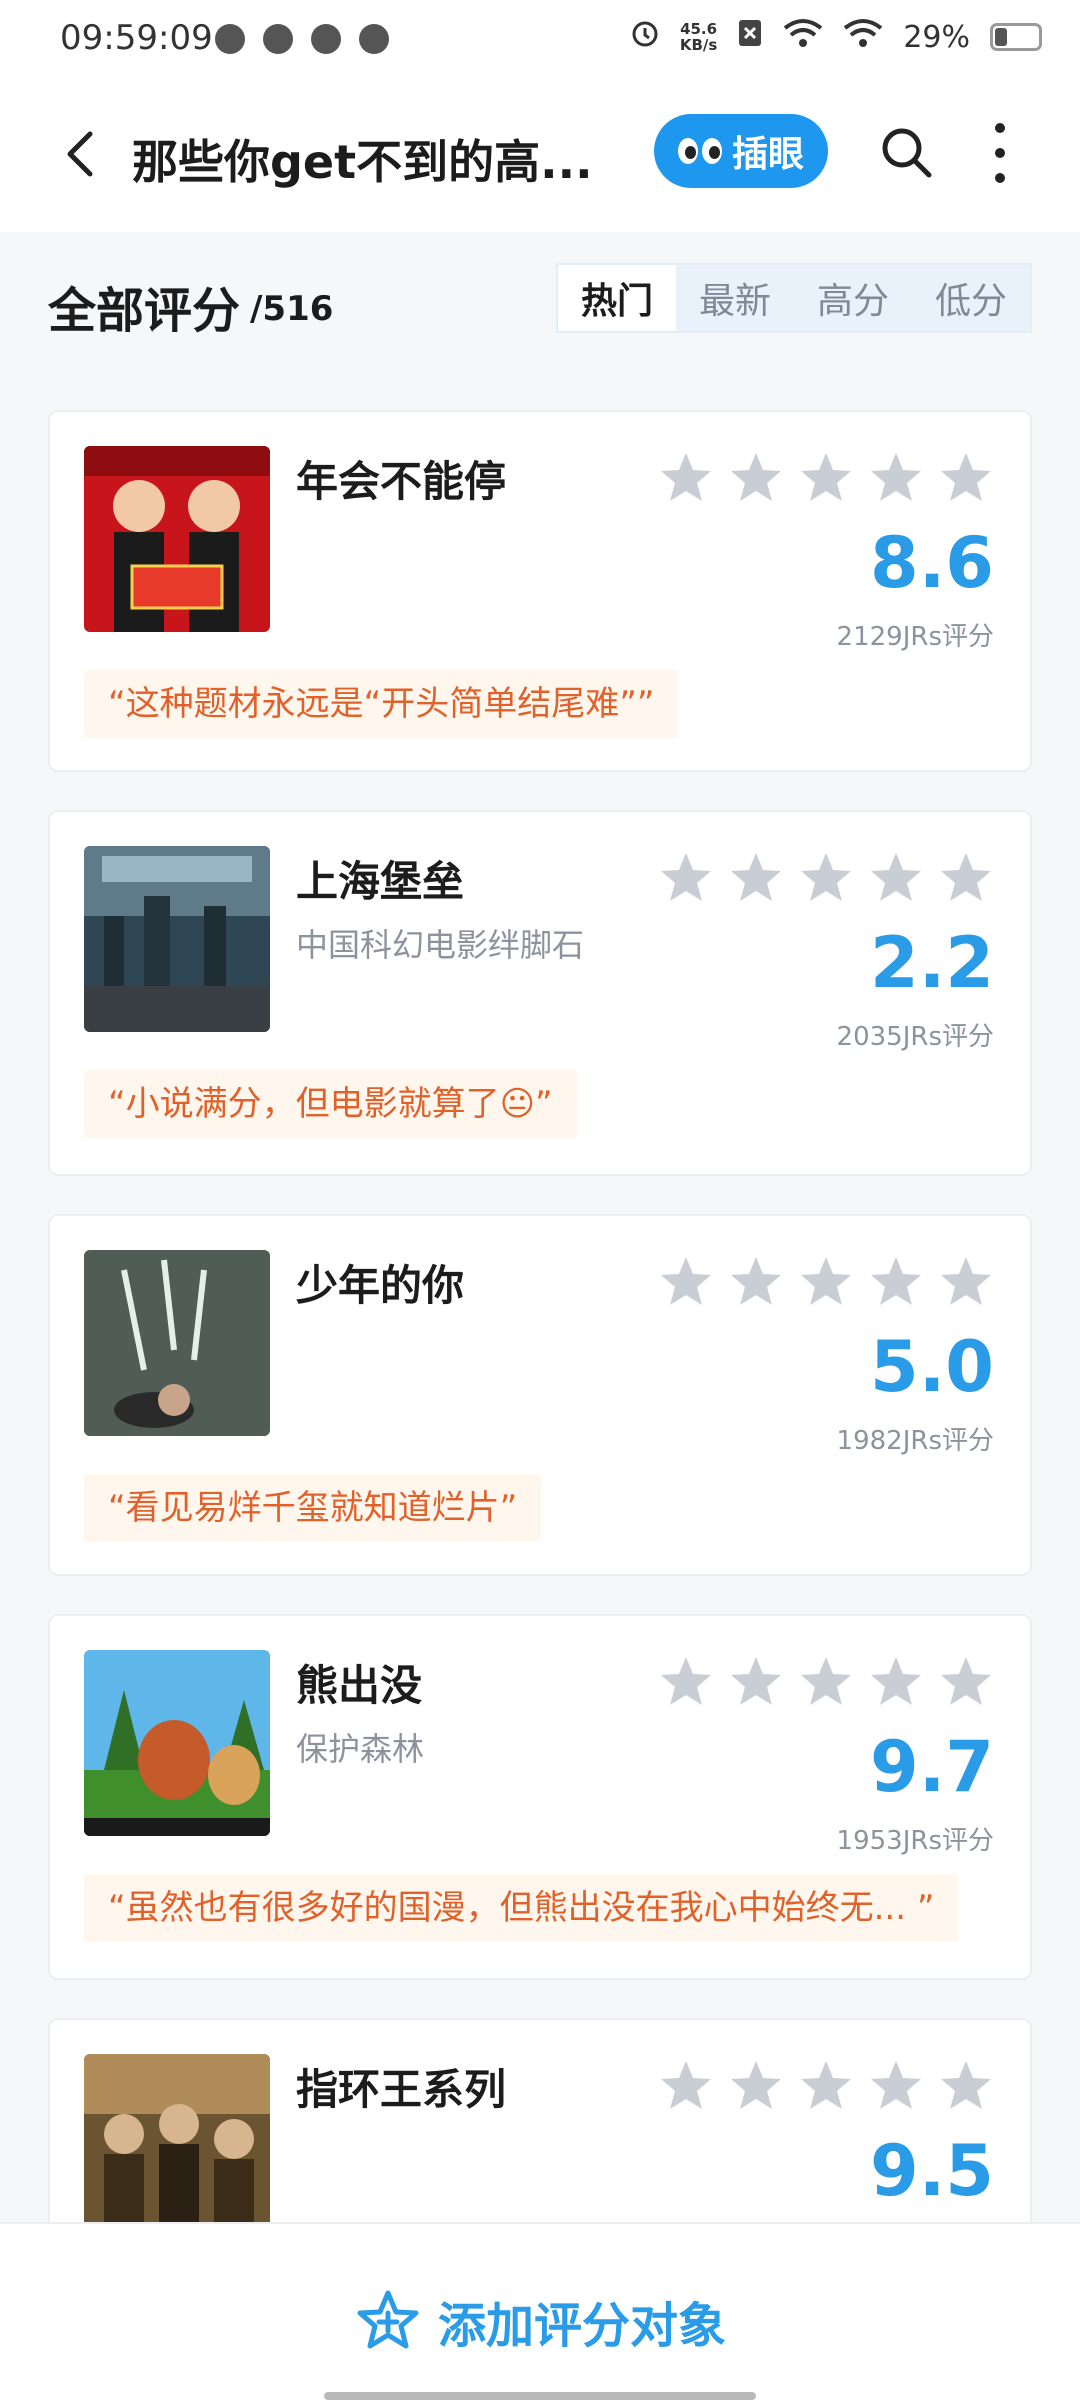  I want to click on notification-icons, so click(302, 39).